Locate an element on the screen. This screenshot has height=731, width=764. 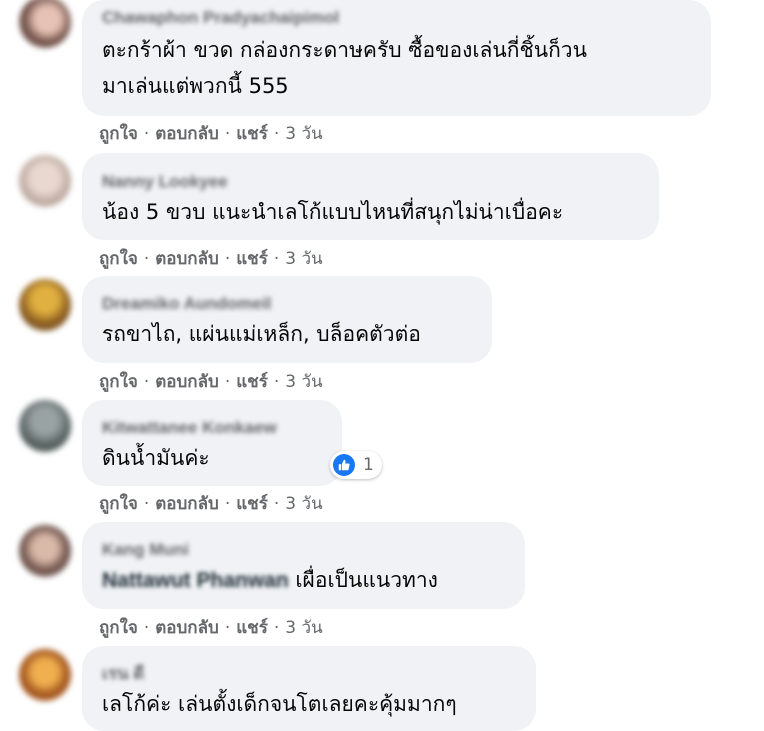
reaction-count: 1 is located at coordinates (368, 465).